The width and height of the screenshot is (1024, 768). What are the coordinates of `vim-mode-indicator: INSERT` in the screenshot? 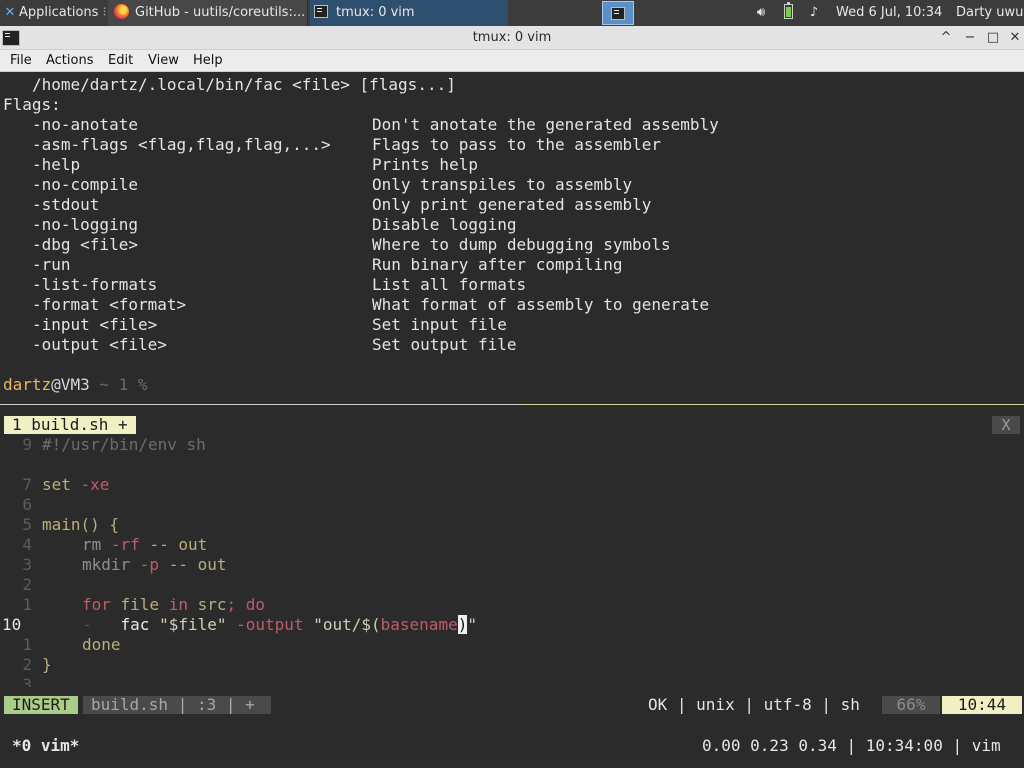 It's located at (41, 705).